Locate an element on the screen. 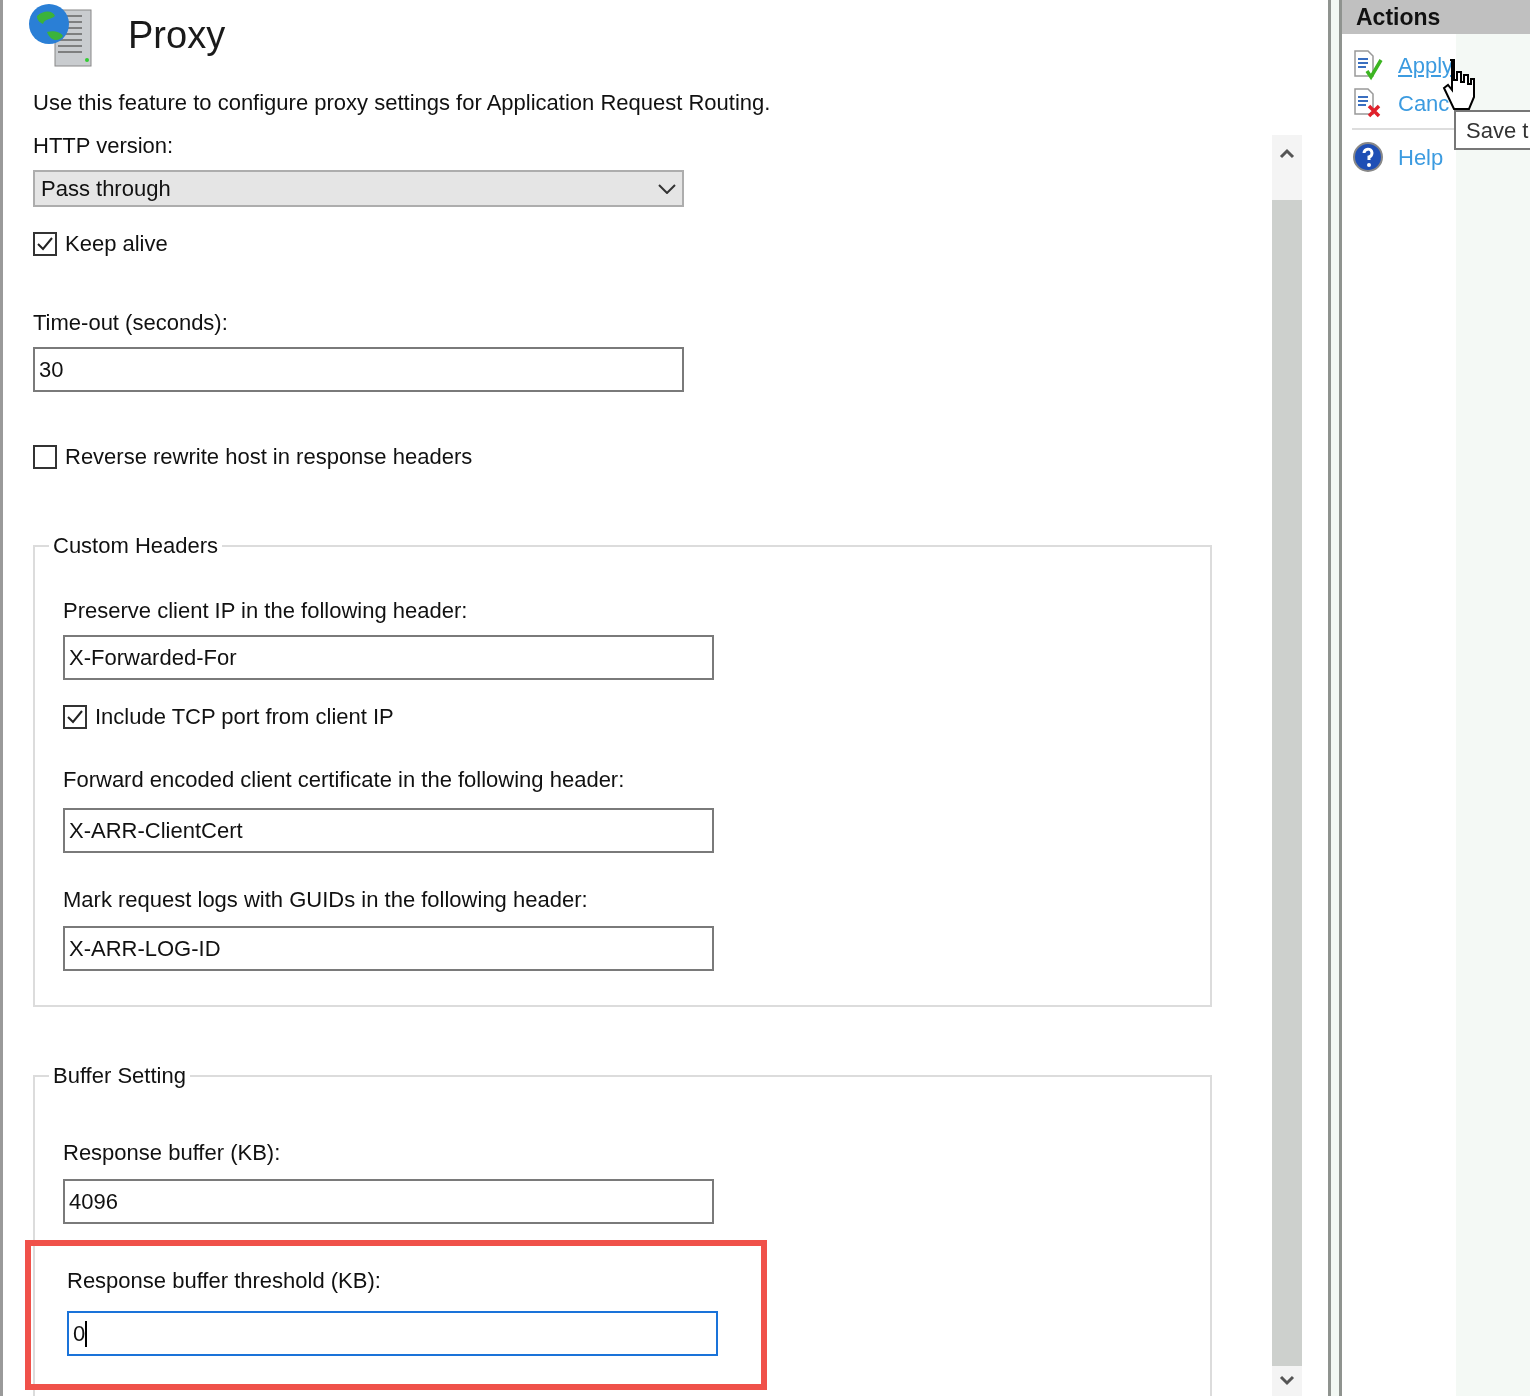  text-field: 4096 is located at coordinates (388, 1201).